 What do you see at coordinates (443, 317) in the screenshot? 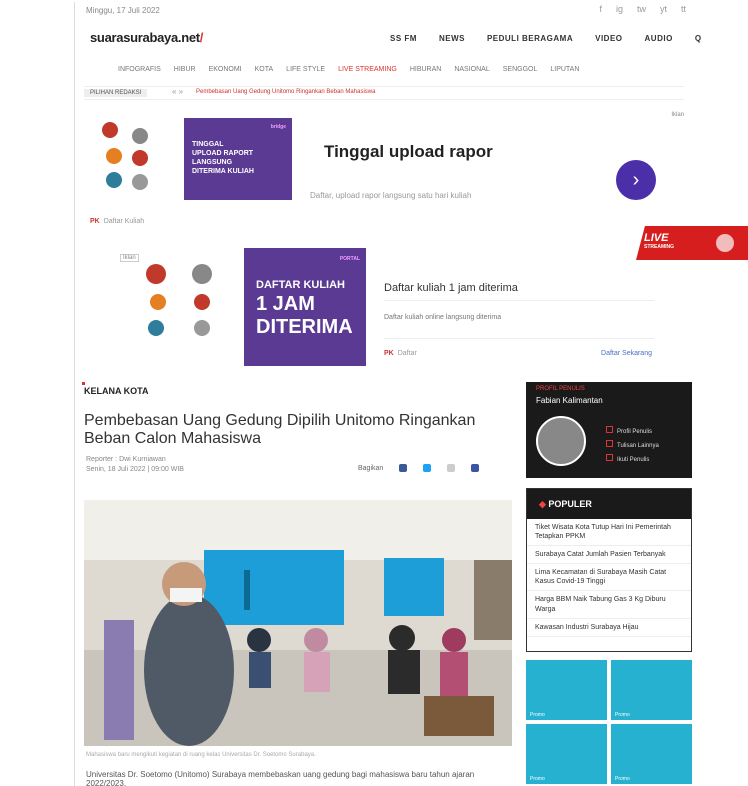
I see `ad-description: Daftar kuliah online langsung diterima` at bounding box center [443, 317].